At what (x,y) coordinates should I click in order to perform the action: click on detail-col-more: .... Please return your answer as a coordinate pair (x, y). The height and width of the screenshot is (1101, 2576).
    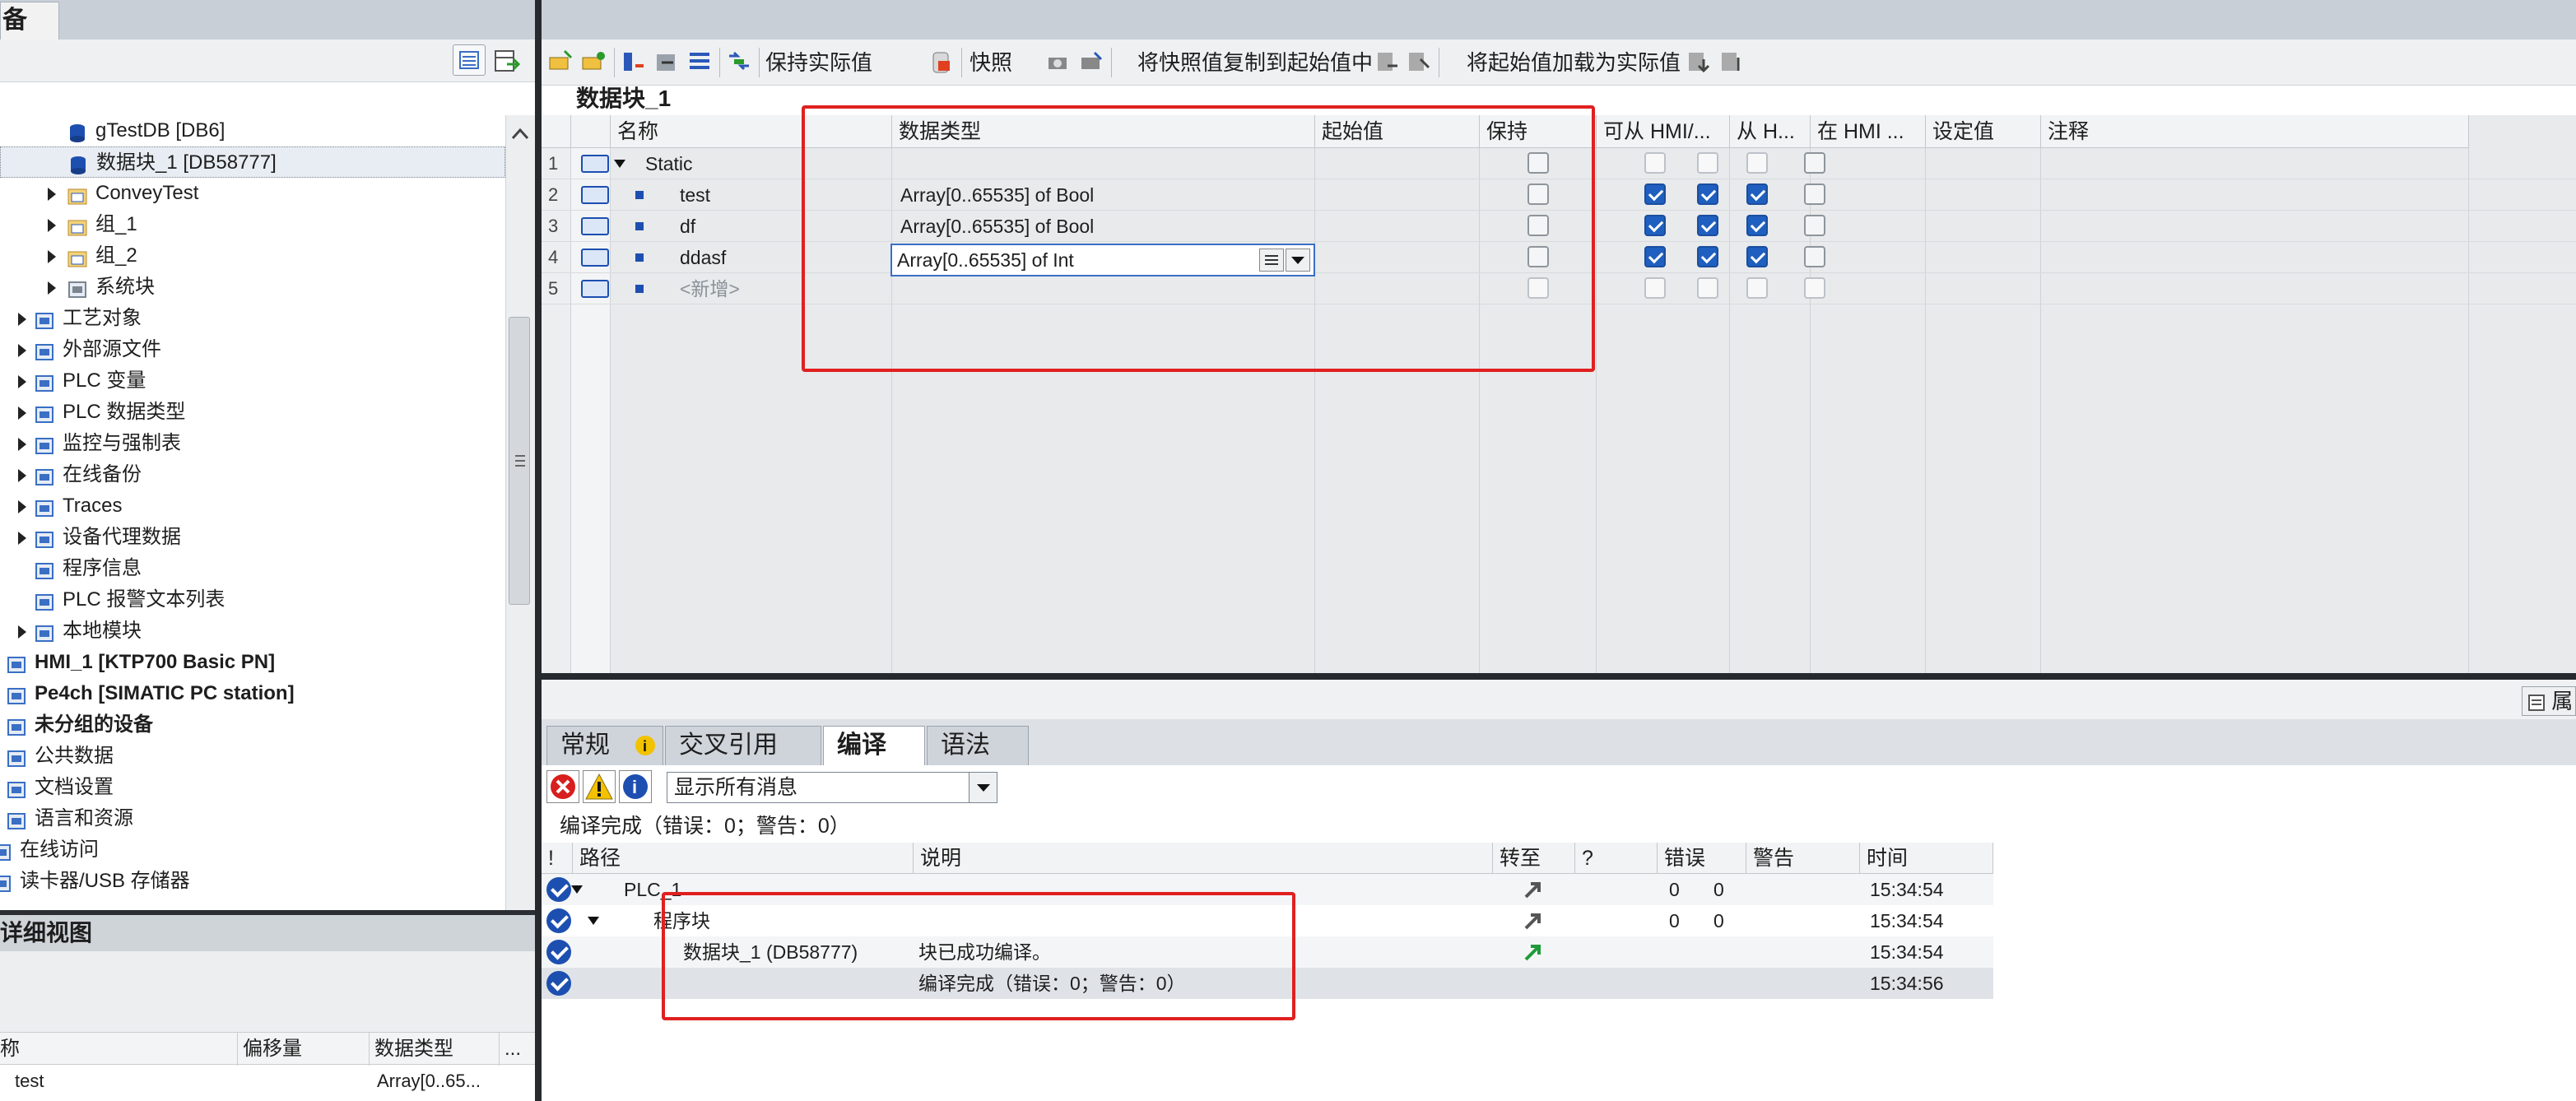
    Looking at the image, I should click on (518, 1049).